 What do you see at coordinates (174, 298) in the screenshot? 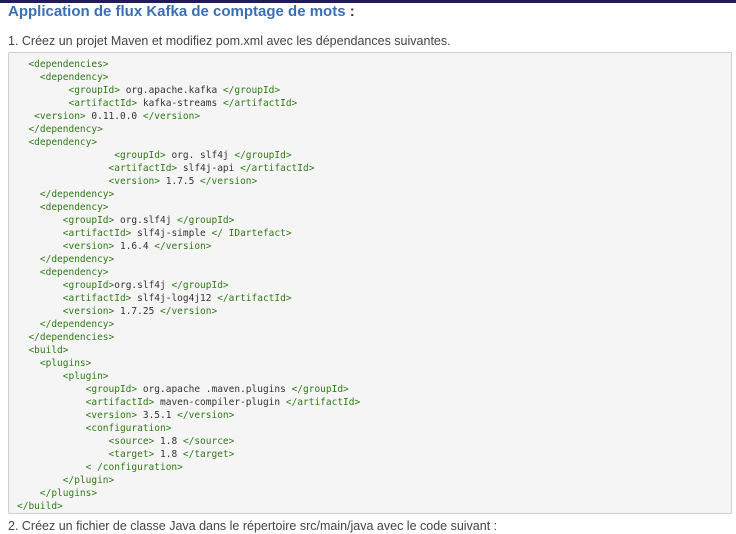
I see `xml-value: slf4j-log4j12` at bounding box center [174, 298].